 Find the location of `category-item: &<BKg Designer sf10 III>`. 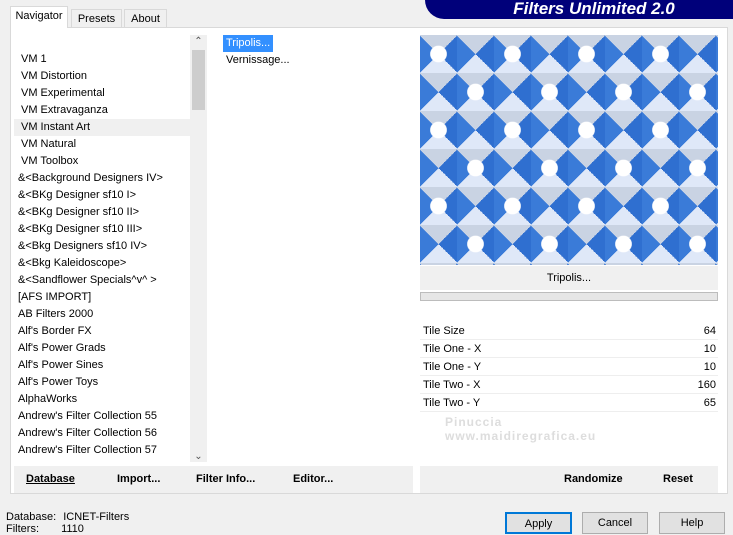

category-item: &<BKg Designer sf10 III> is located at coordinates (102, 229).